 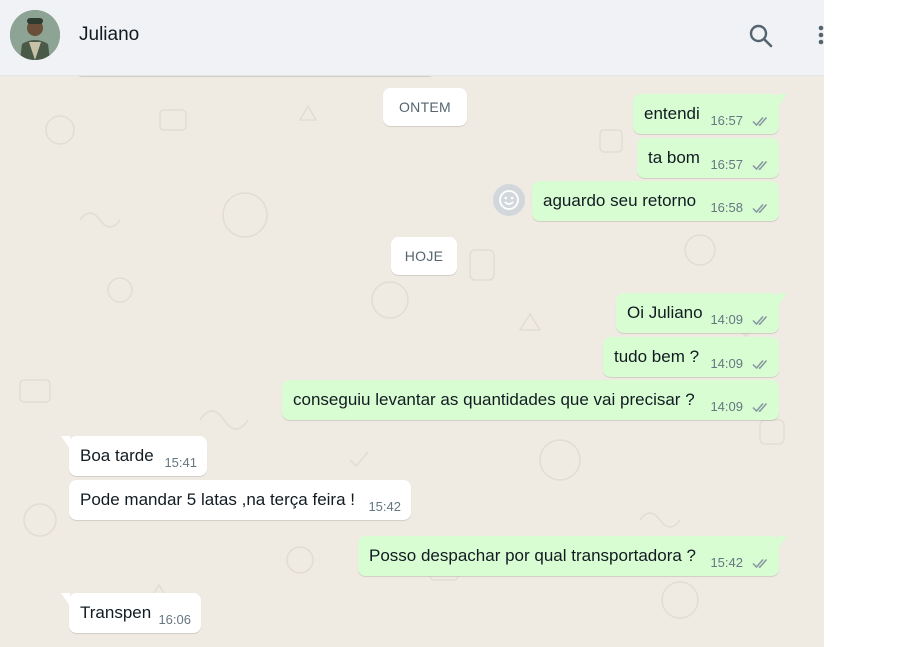 I want to click on chat-header: Juliano, so click(x=412, y=38).